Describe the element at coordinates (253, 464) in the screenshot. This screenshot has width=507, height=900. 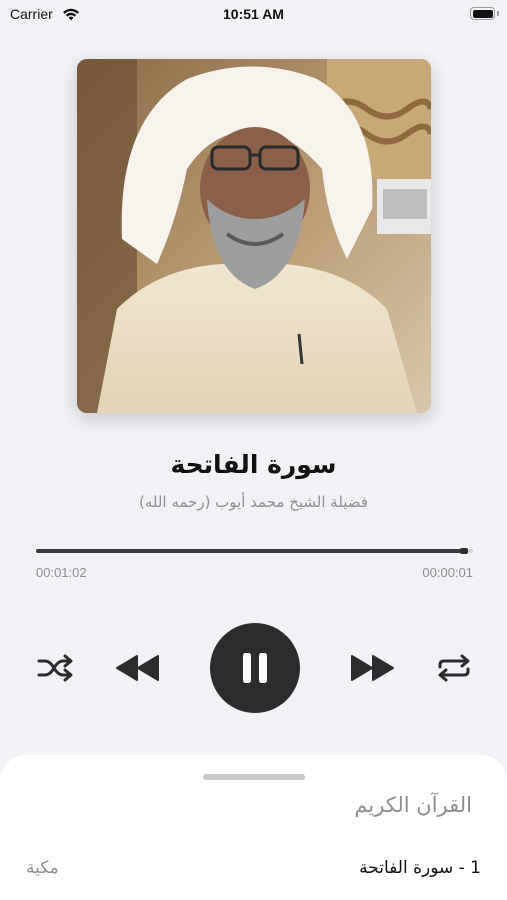
I see `track-title: سورة الفاتحة` at that location.